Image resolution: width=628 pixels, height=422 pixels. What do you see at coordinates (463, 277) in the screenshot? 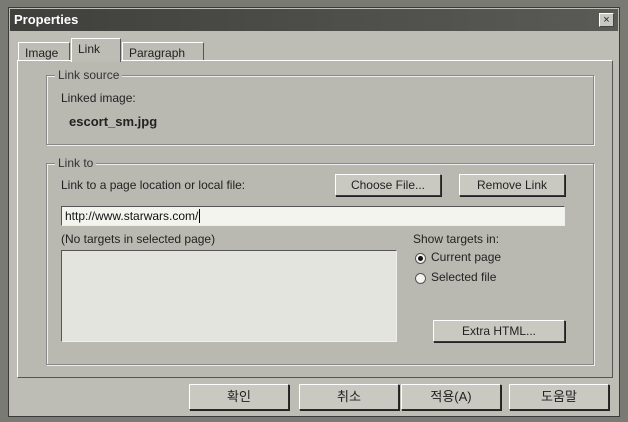
I see `selected-file-label: Selected file` at bounding box center [463, 277].